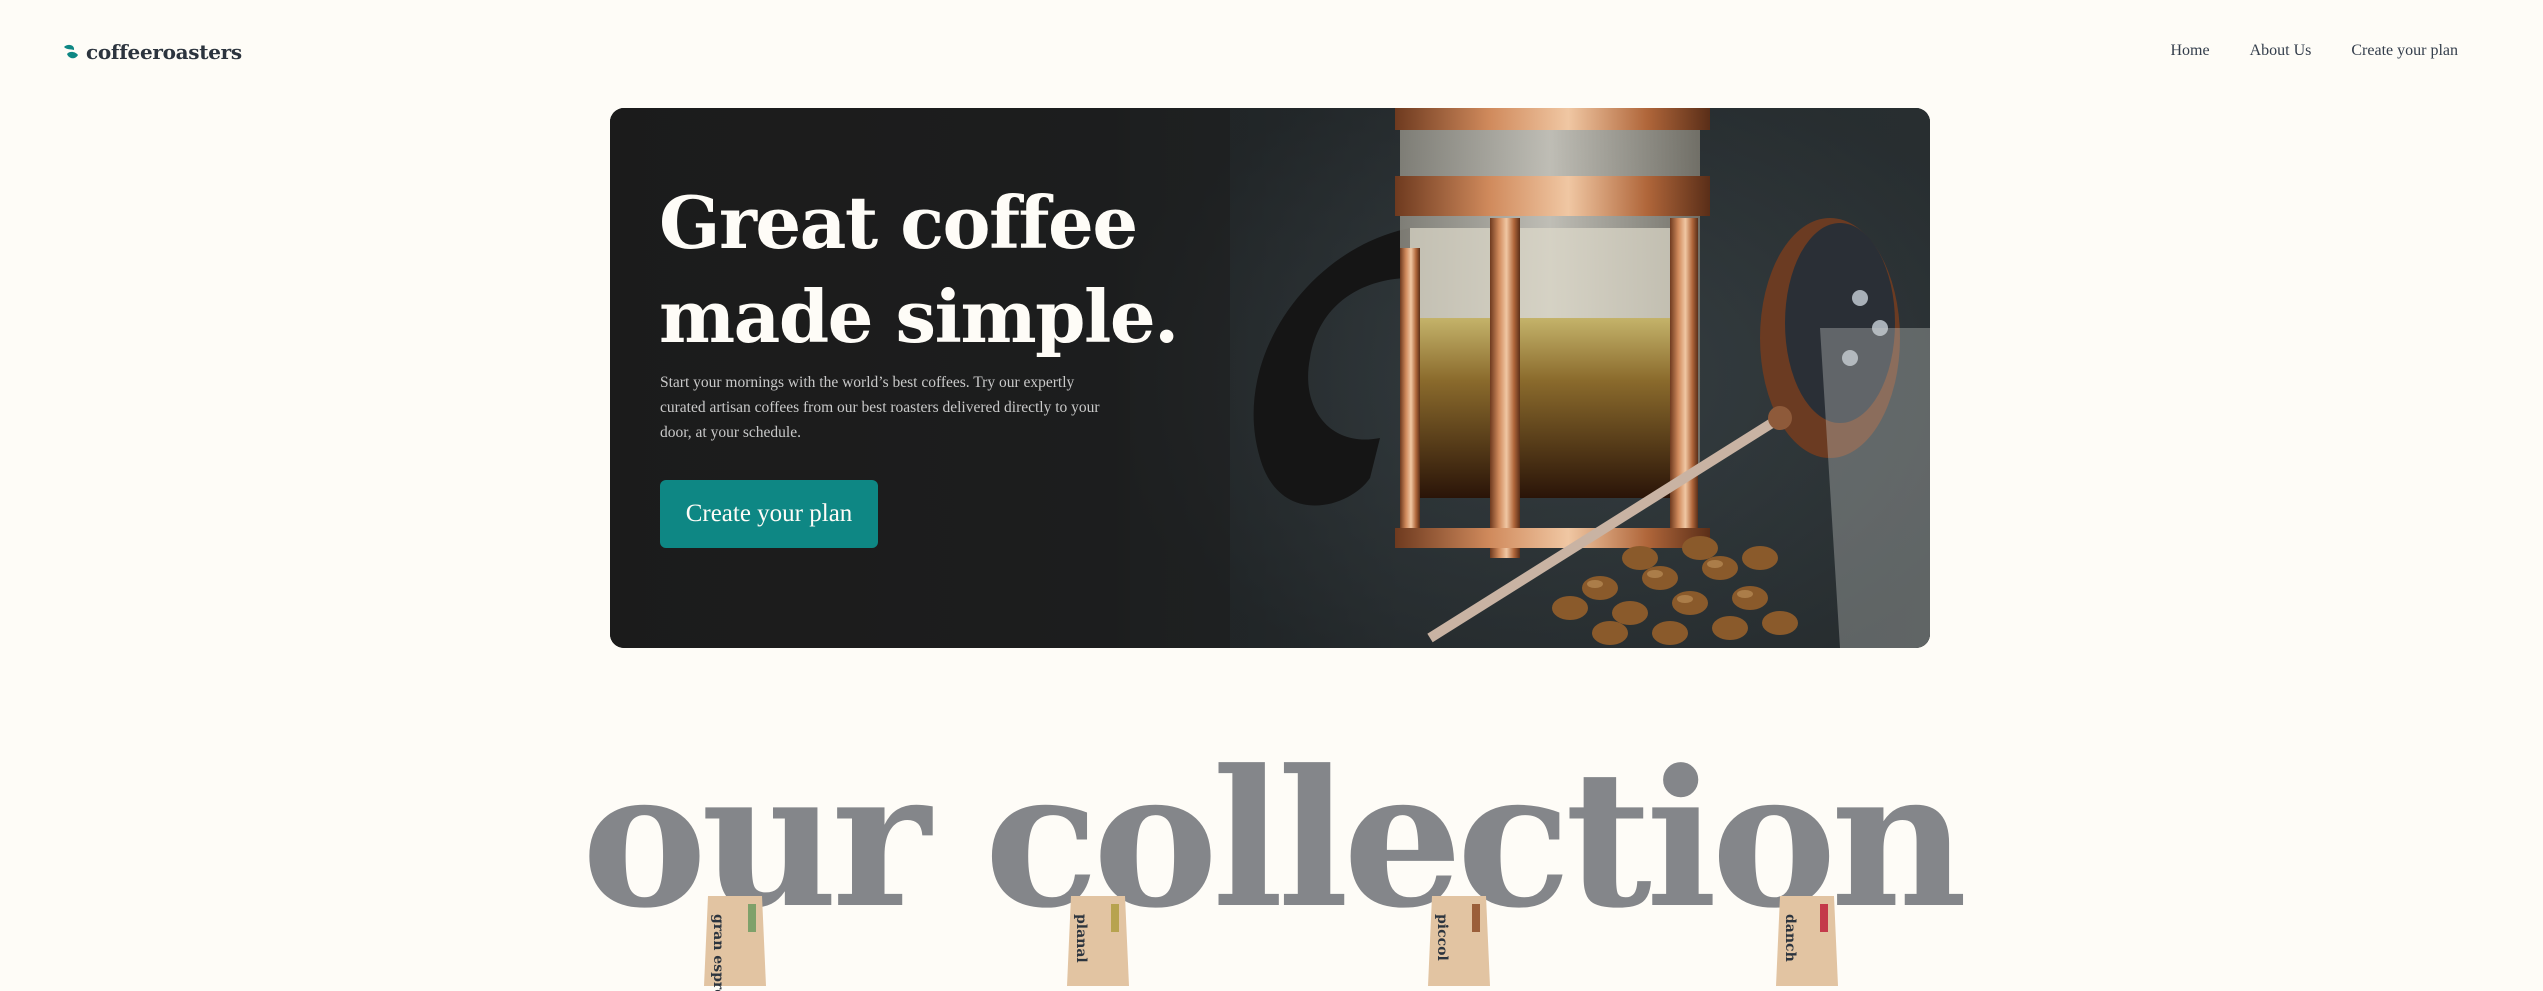 The image size is (2543, 991). I want to click on product-bag-gran-espresso: gran espre, so click(735, 943).